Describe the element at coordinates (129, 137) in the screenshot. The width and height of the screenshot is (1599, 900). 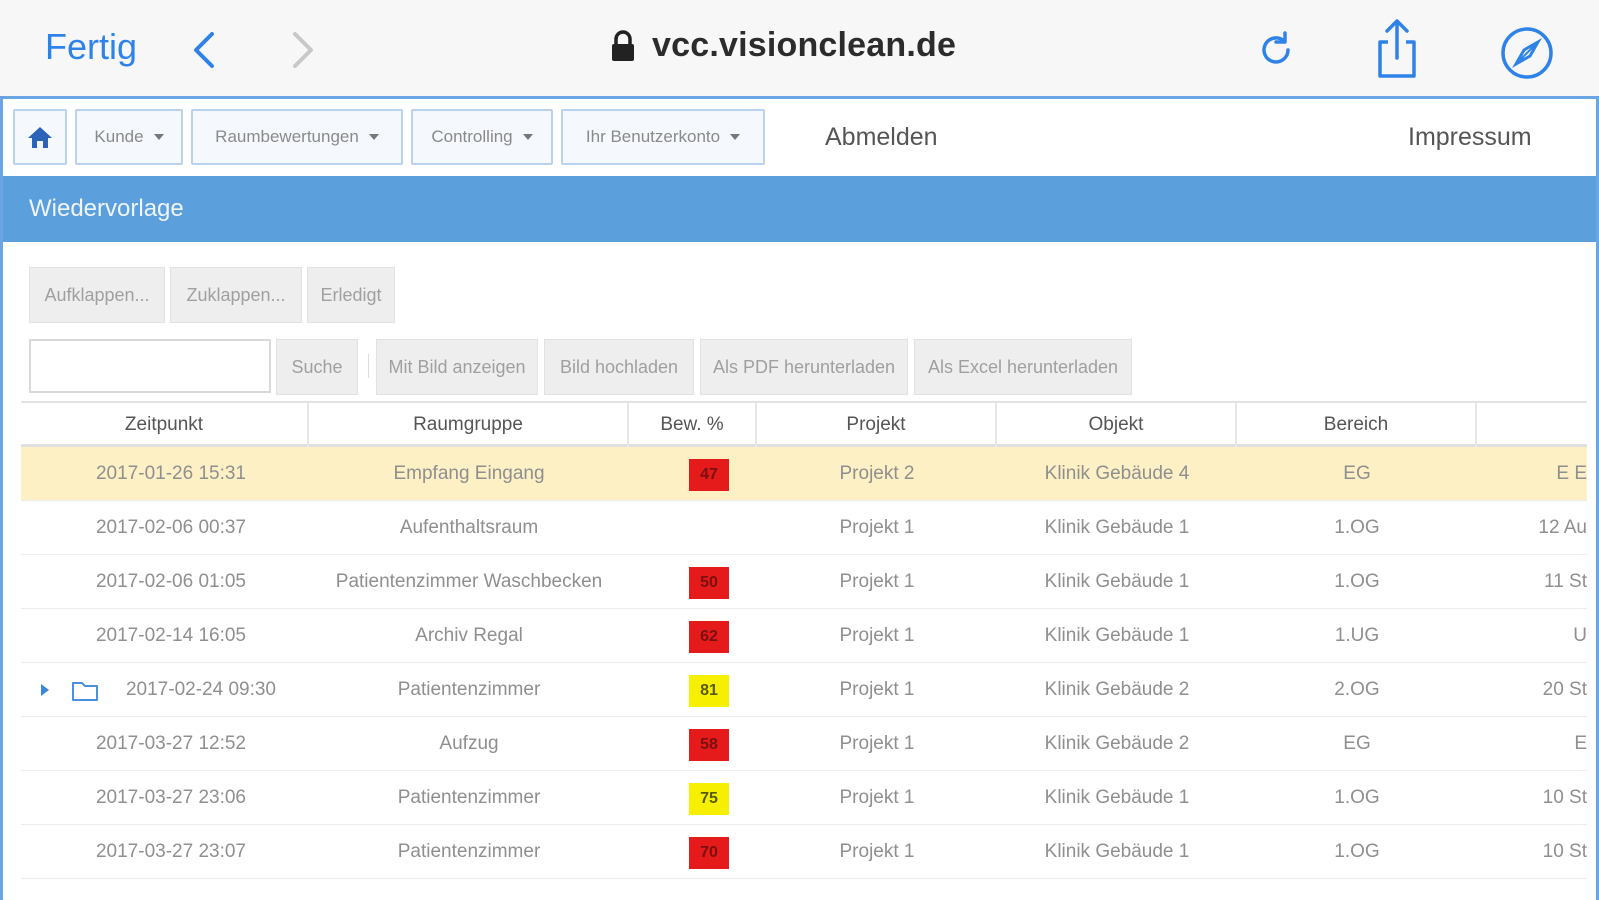
I see `menu-kunde: Kunde` at that location.